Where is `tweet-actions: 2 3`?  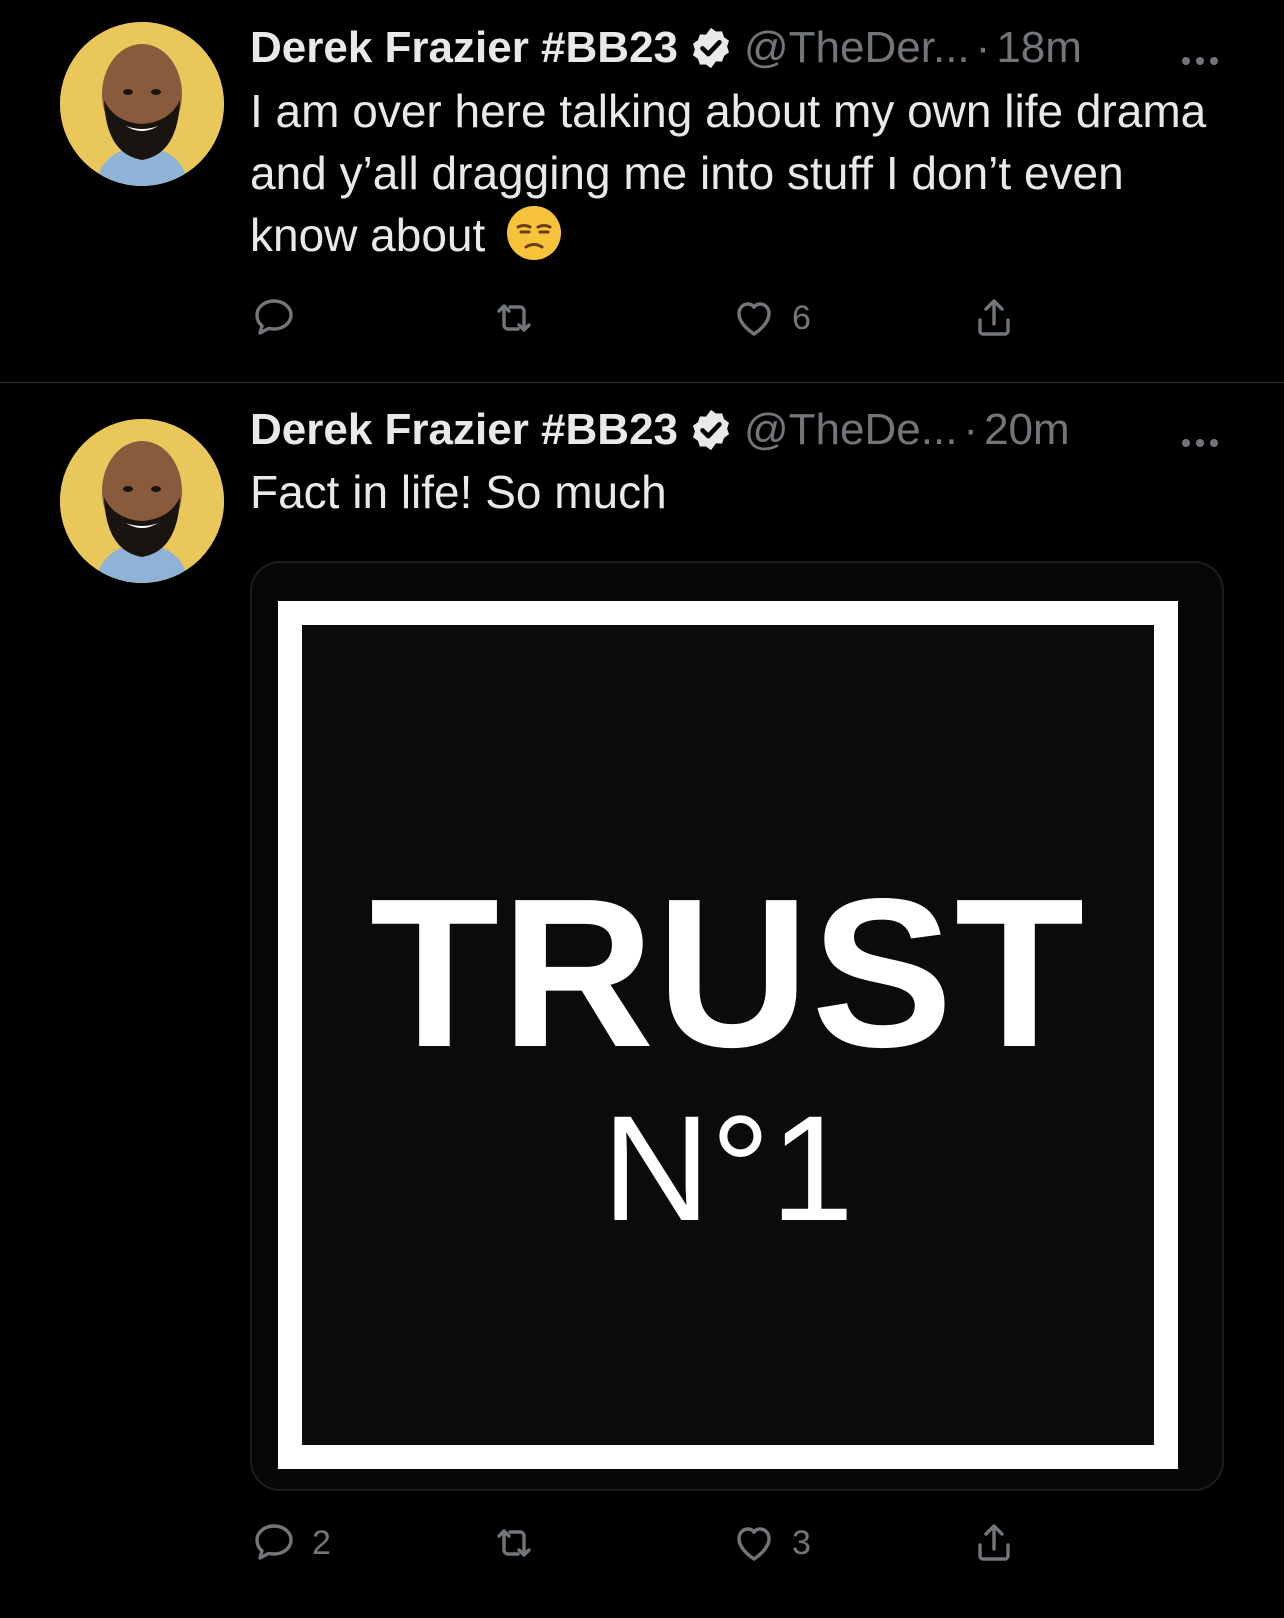 tweet-actions: 2 3 is located at coordinates (660, 1543).